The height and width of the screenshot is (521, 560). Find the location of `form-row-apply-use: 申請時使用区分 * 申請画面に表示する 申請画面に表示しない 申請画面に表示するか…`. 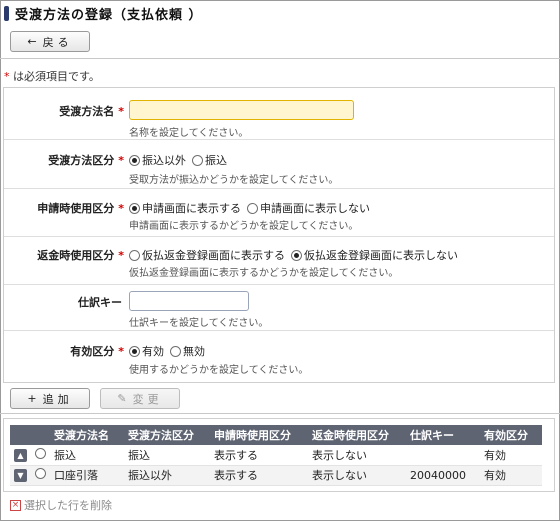

form-row-apply-use: 申請時使用区分 * 申請画面に表示する 申請画面に表示しない 申請画面に表示するか… is located at coordinates (279, 212).